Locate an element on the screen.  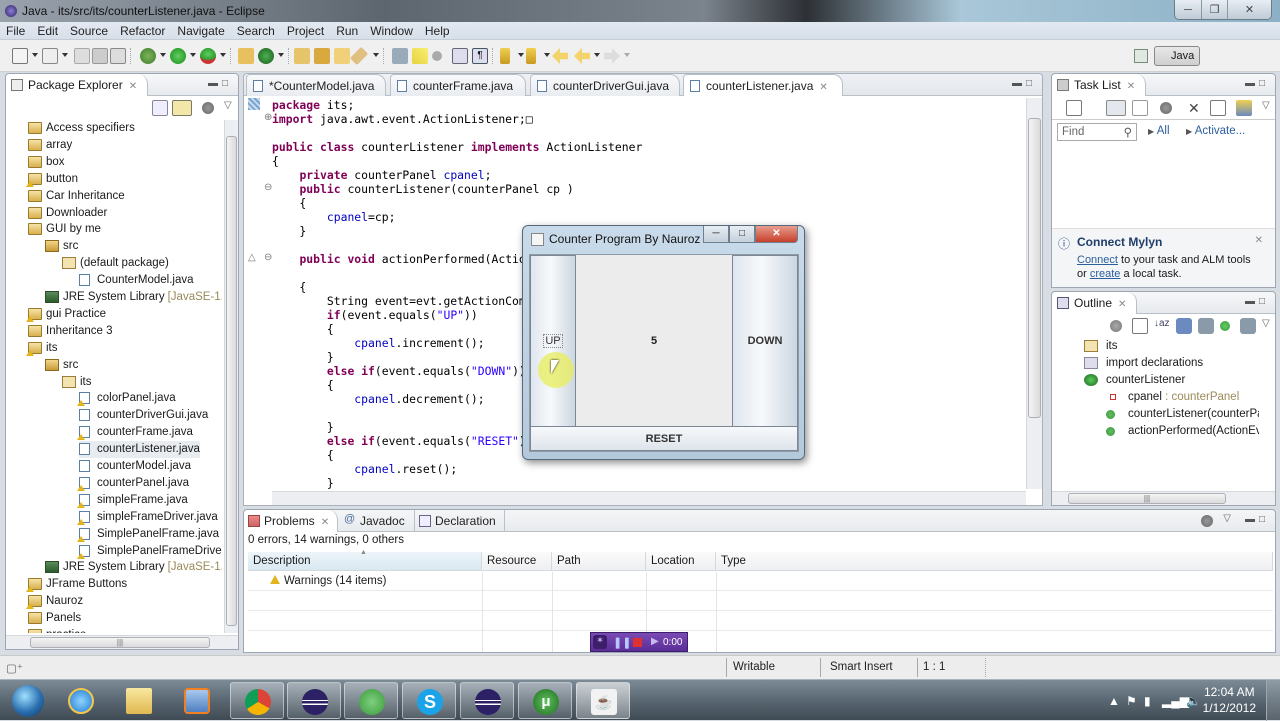
toggle-breadcrumb-icon is located at coordinates (437, 56).